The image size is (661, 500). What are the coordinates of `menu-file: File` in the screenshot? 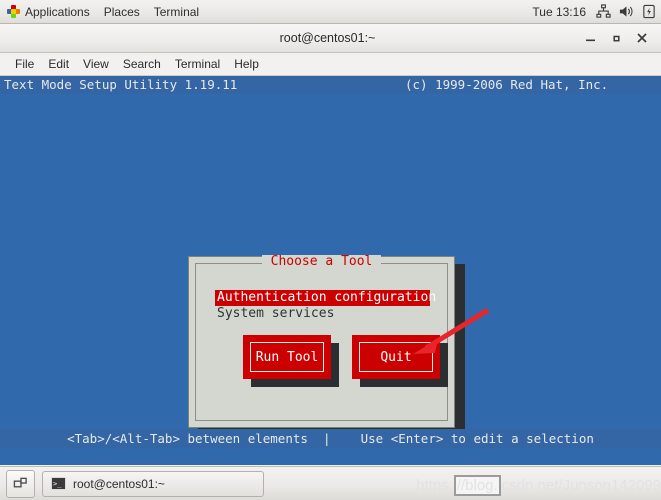 It's located at (24, 64).